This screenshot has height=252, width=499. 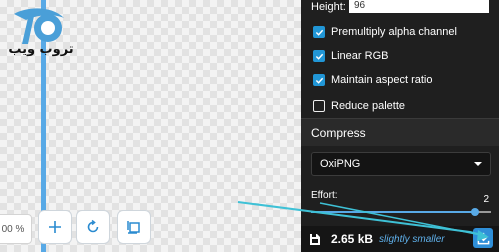 I want to click on zoom-level-input: 00 %, so click(x=16, y=229).